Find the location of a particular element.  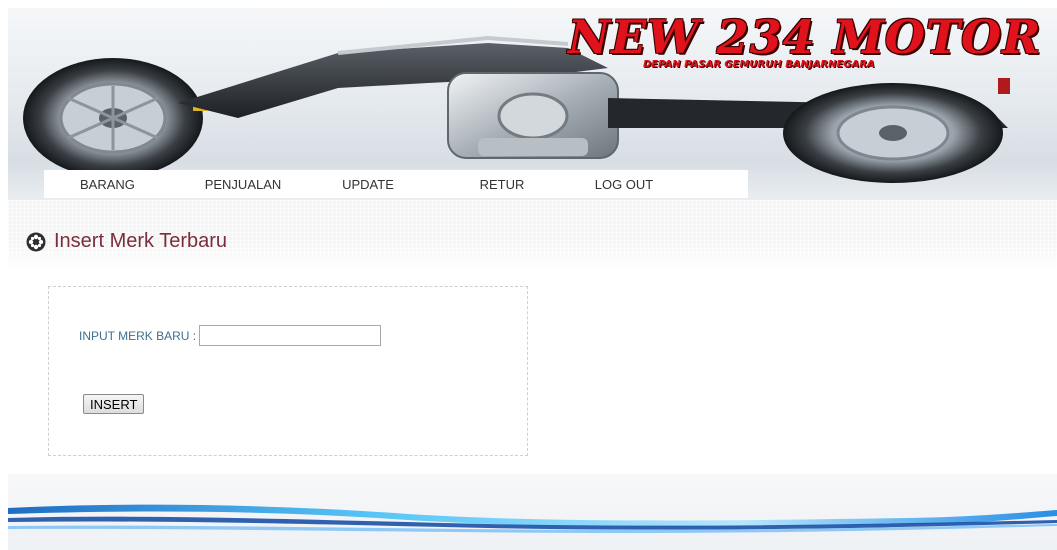

footer-banner is located at coordinates (532, 512).